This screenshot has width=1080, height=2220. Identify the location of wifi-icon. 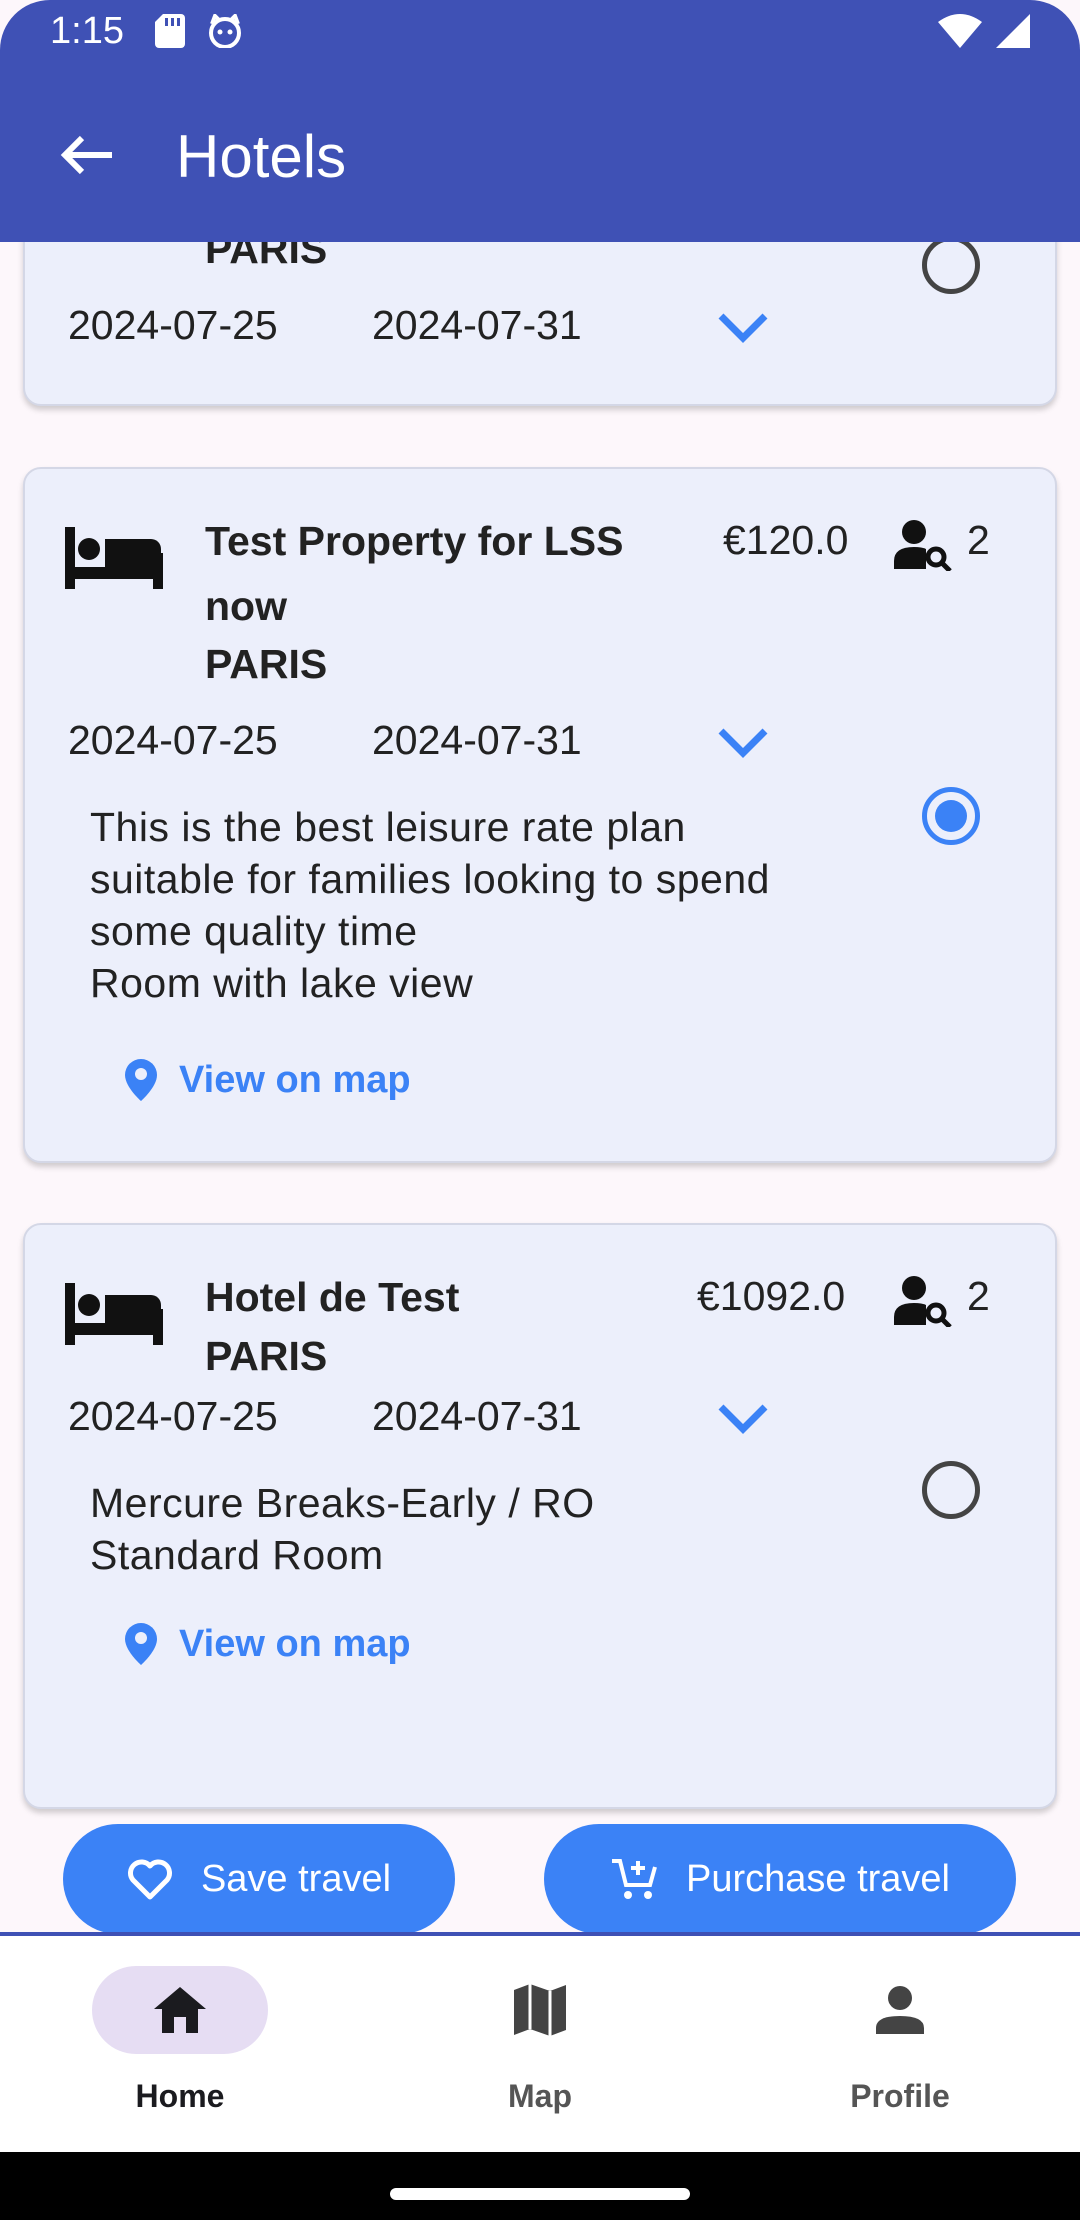
(960, 31).